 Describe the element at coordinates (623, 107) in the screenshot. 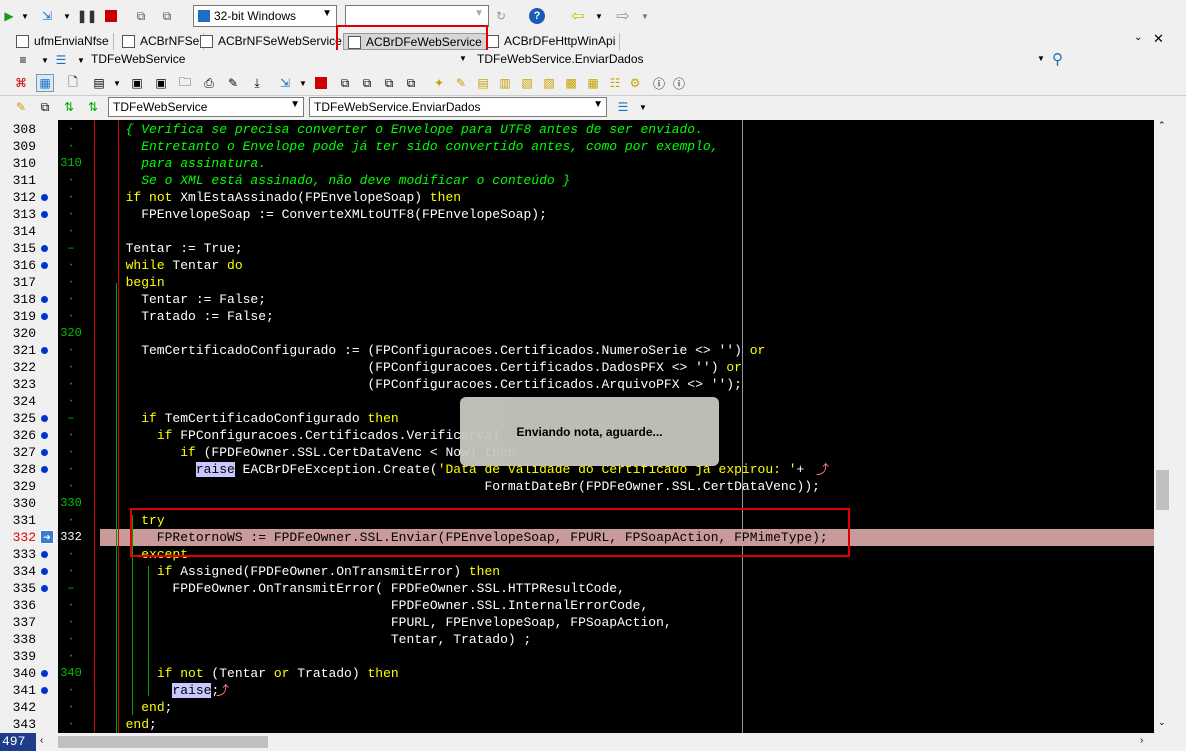

I see `code-list-icon: ☰` at that location.